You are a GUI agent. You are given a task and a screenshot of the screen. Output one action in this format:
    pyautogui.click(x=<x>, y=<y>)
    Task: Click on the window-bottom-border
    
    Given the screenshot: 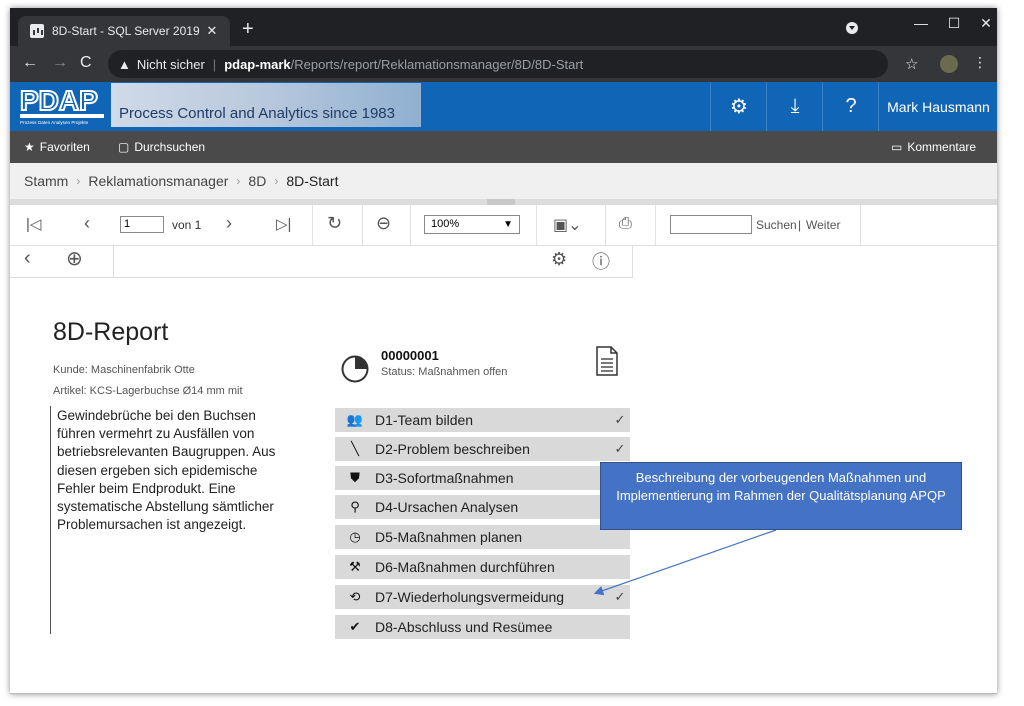 What is the action you would take?
    pyautogui.click(x=503, y=693)
    